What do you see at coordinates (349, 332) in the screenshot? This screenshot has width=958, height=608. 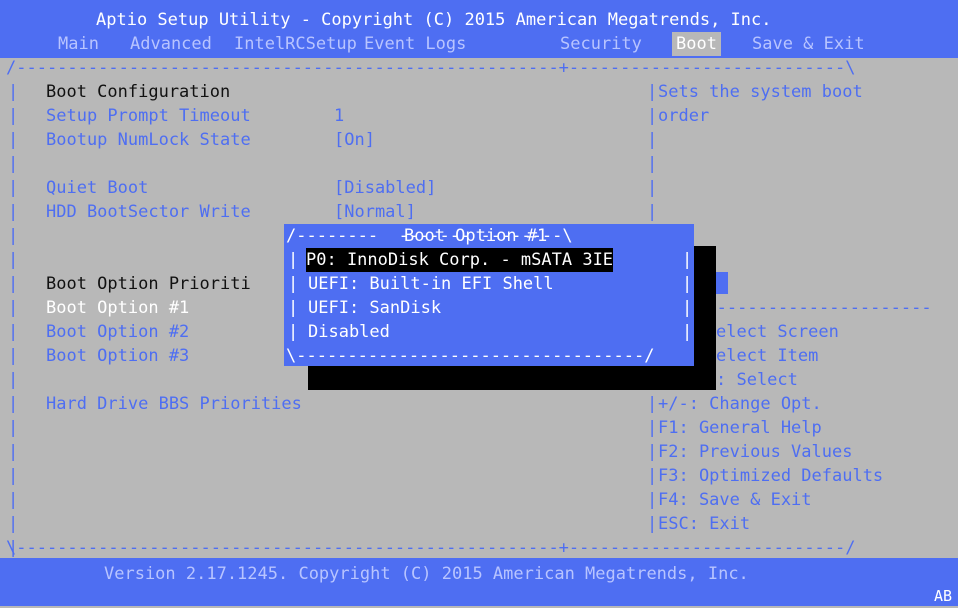 I see `popup-option-disabled: Disabled` at bounding box center [349, 332].